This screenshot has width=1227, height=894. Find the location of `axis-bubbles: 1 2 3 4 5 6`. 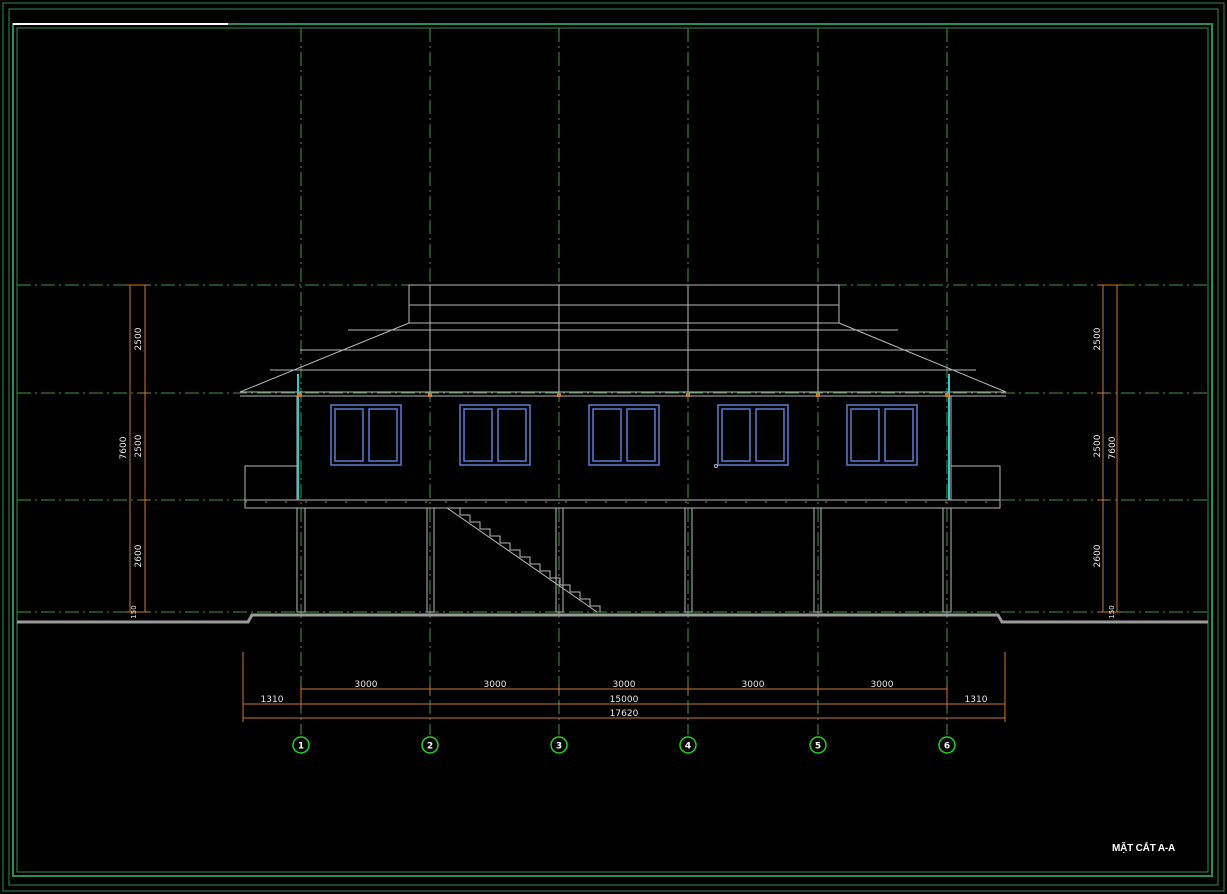

axis-bubbles: 1 2 3 4 5 6 is located at coordinates (624, 745).